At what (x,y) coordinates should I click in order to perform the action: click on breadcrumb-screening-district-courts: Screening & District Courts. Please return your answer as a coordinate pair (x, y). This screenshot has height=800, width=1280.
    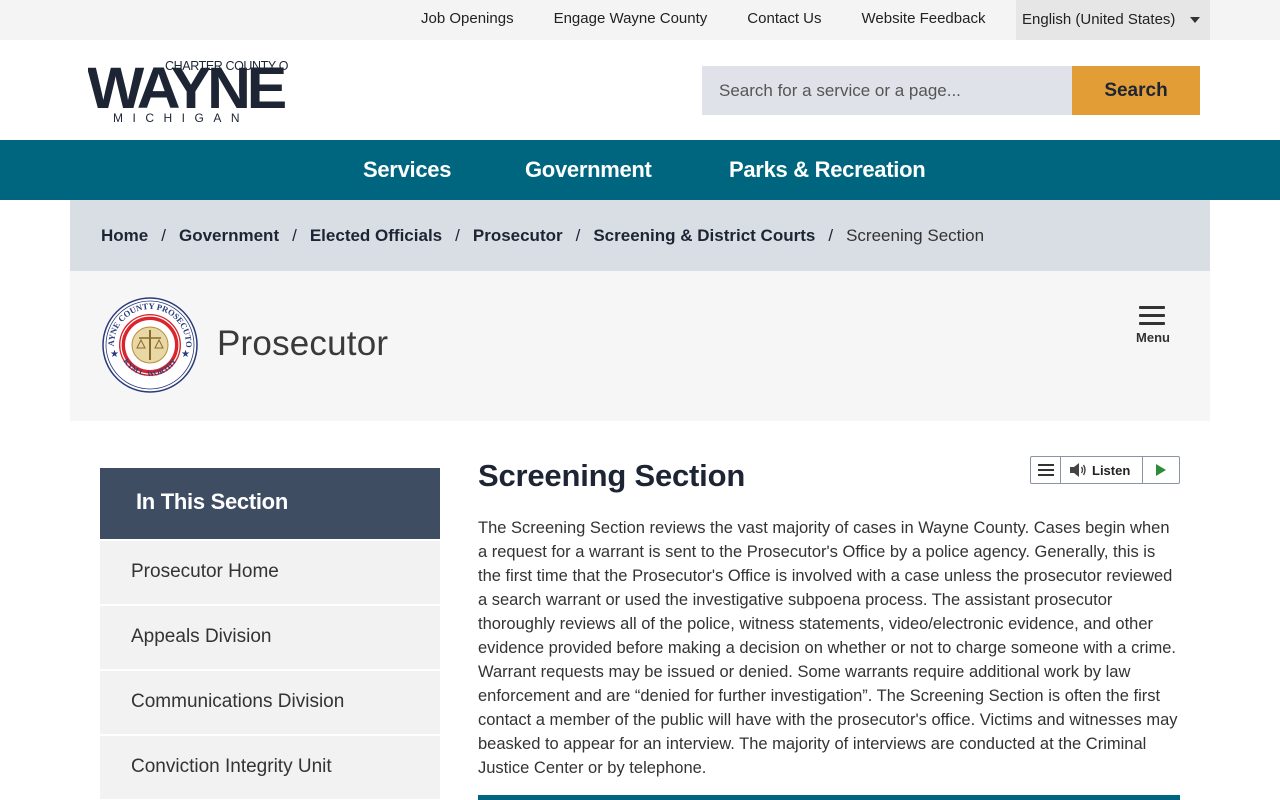
    Looking at the image, I should click on (704, 235).